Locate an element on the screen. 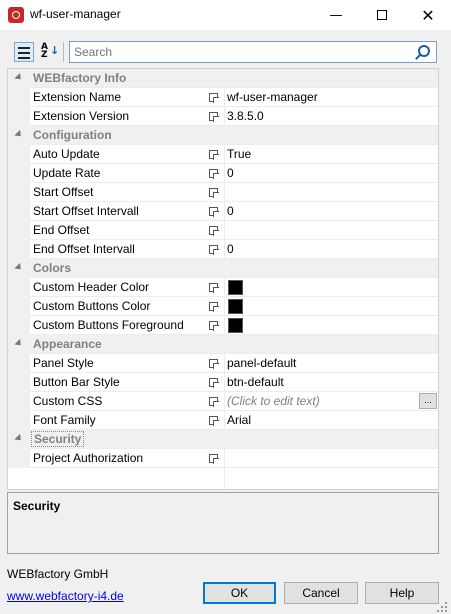 This screenshot has height=614, width=451. property-name: Project Authorization is located at coordinates (88, 458).